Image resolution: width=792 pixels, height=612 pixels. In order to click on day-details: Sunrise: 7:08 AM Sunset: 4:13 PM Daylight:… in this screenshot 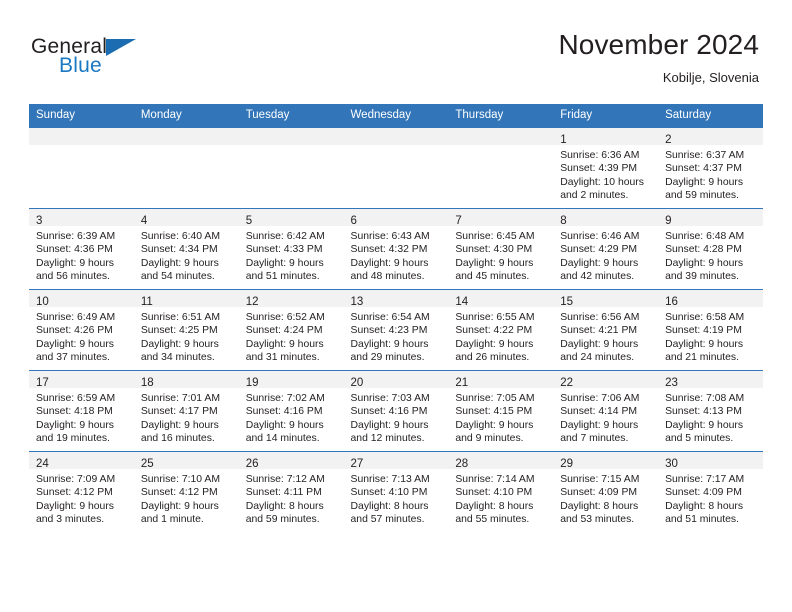, I will do `click(710, 416)`.